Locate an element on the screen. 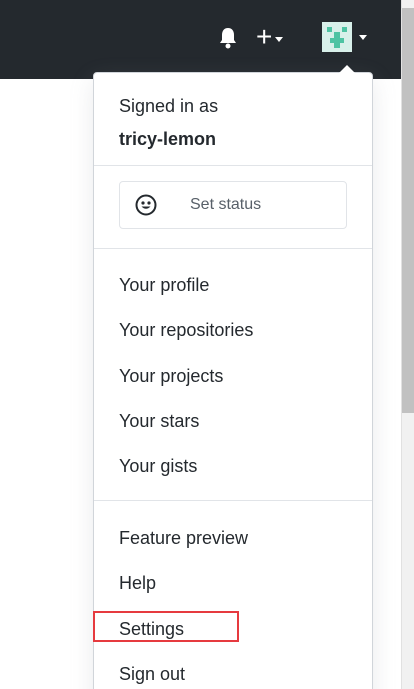 This screenshot has height=689, width=414. set-status-label: Set status is located at coordinates (226, 204).